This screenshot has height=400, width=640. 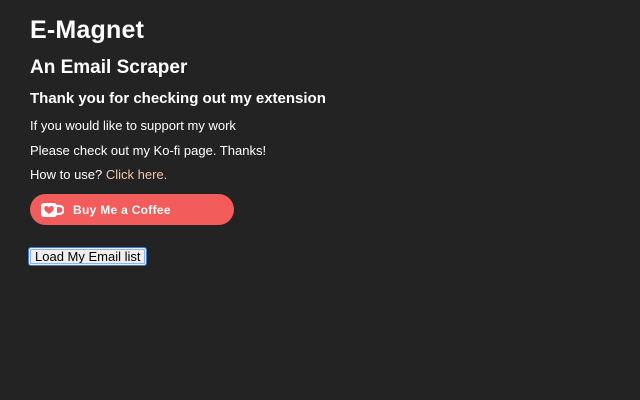 I want to click on how-to-use: How to use? Click here., so click(x=98, y=174).